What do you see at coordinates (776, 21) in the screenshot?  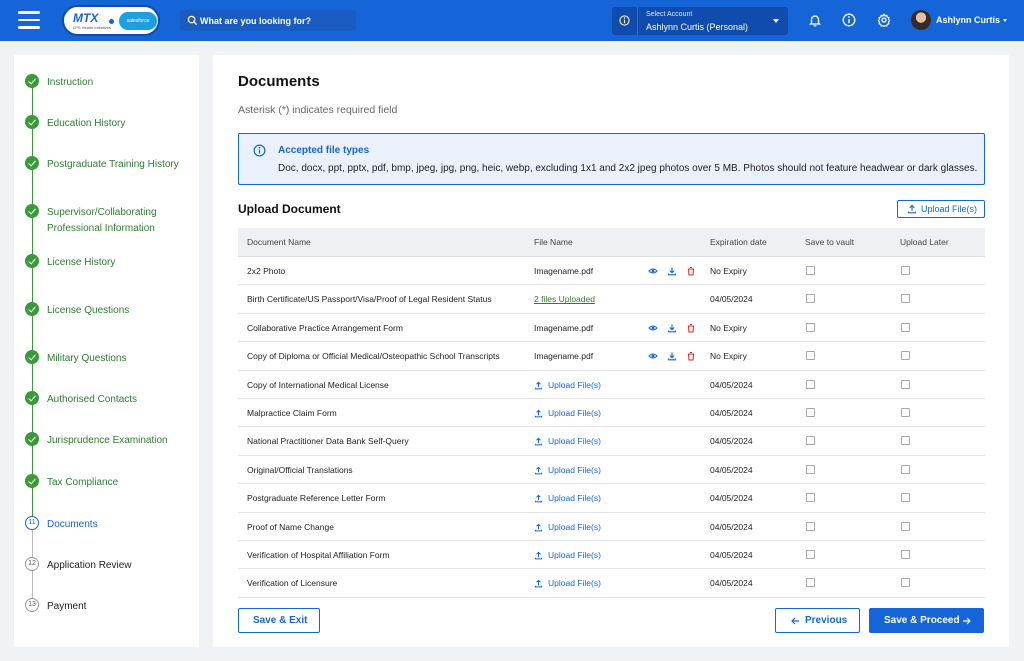 I see `chevron-down-icon` at bounding box center [776, 21].